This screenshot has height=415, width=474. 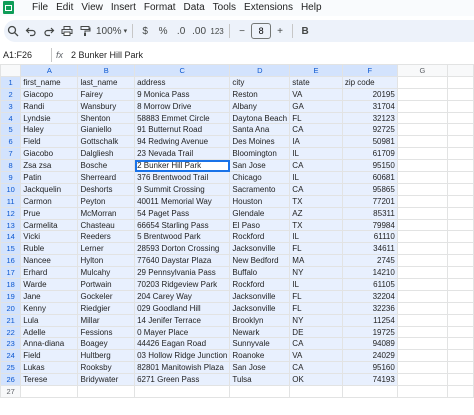 I want to click on menu-data: Data, so click(x=194, y=7).